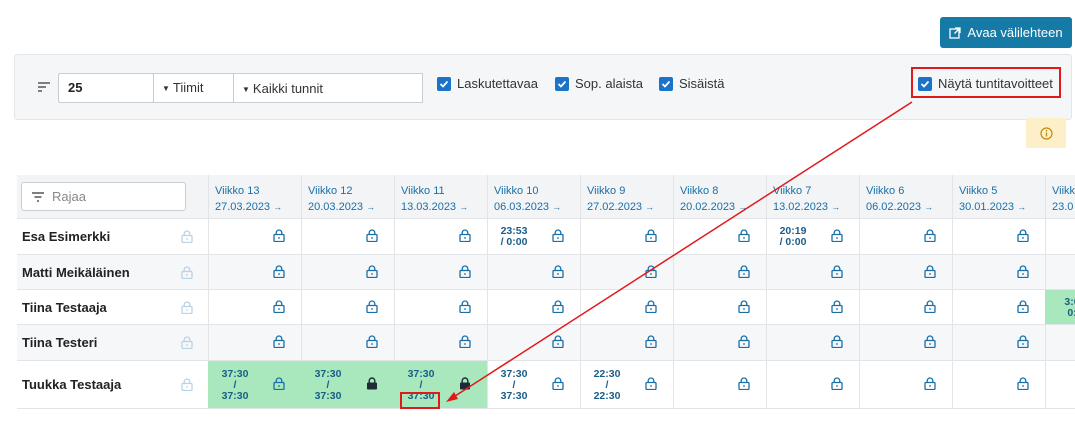 Image resolution: width=1075 pixels, height=422 pixels. Describe the element at coordinates (193, 88) in the screenshot. I see `team-select: ▼ Tiimit` at that location.